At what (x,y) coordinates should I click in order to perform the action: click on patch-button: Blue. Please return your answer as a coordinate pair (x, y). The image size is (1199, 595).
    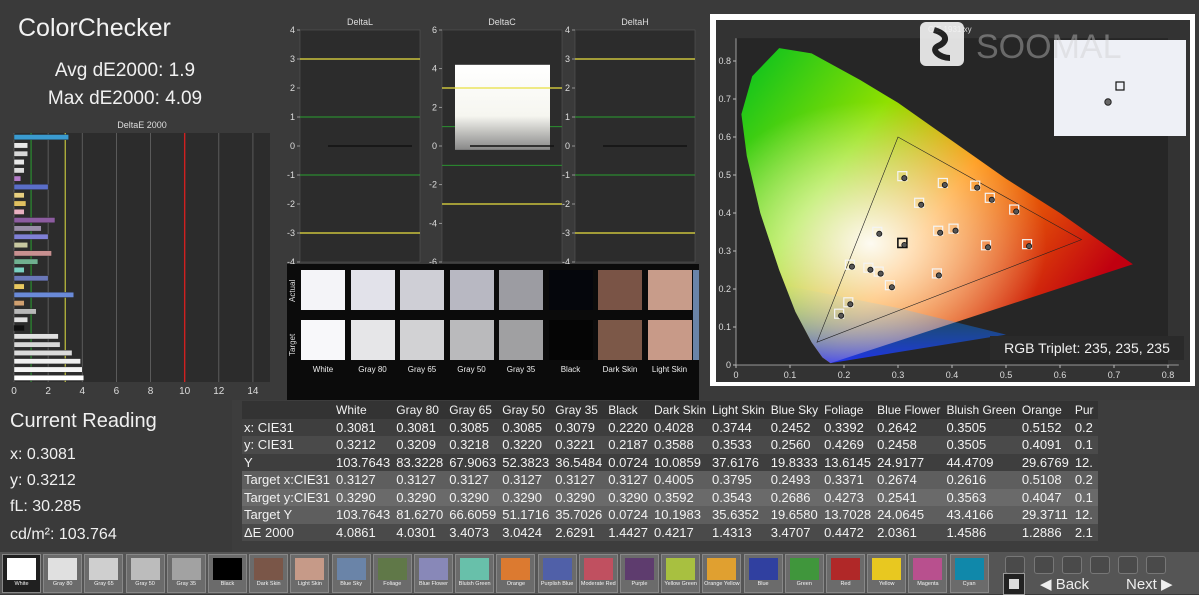
    Looking at the image, I should click on (763, 573).